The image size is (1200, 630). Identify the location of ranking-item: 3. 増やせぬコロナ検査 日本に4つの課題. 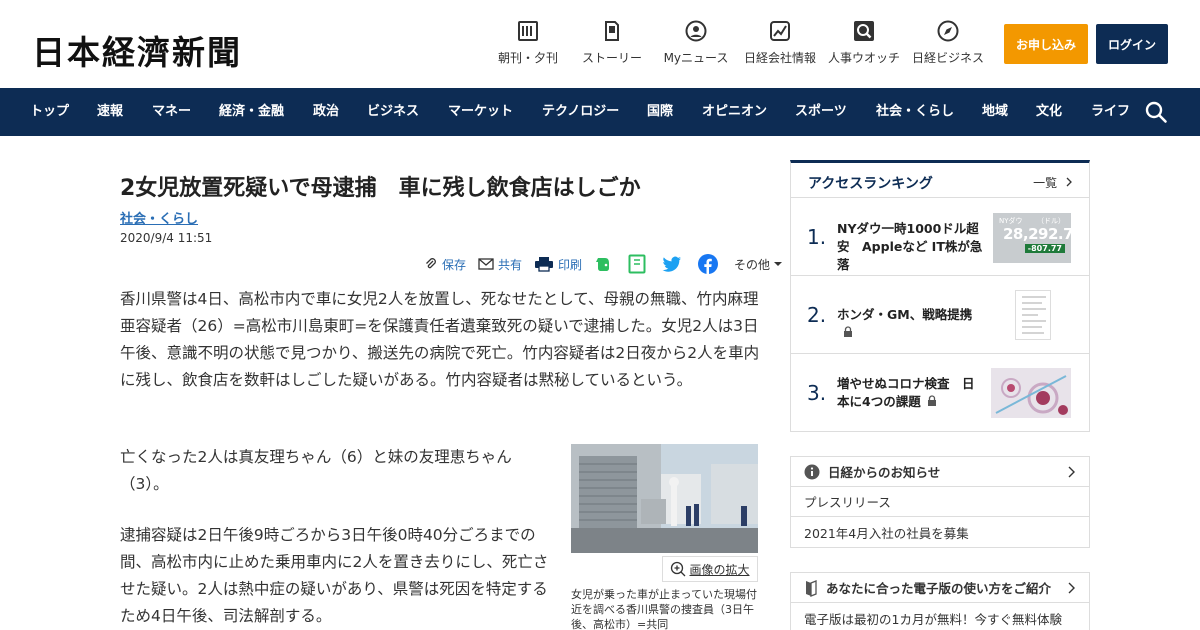
(940, 393).